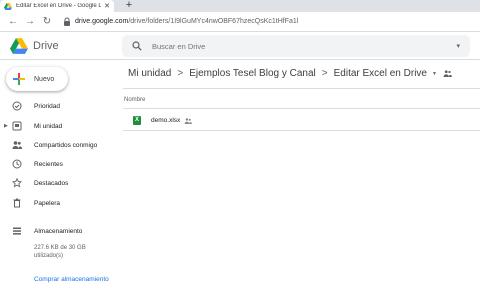 This screenshot has width=480, height=300. I want to click on sidebar-item-label: Papelera, so click(47, 203).